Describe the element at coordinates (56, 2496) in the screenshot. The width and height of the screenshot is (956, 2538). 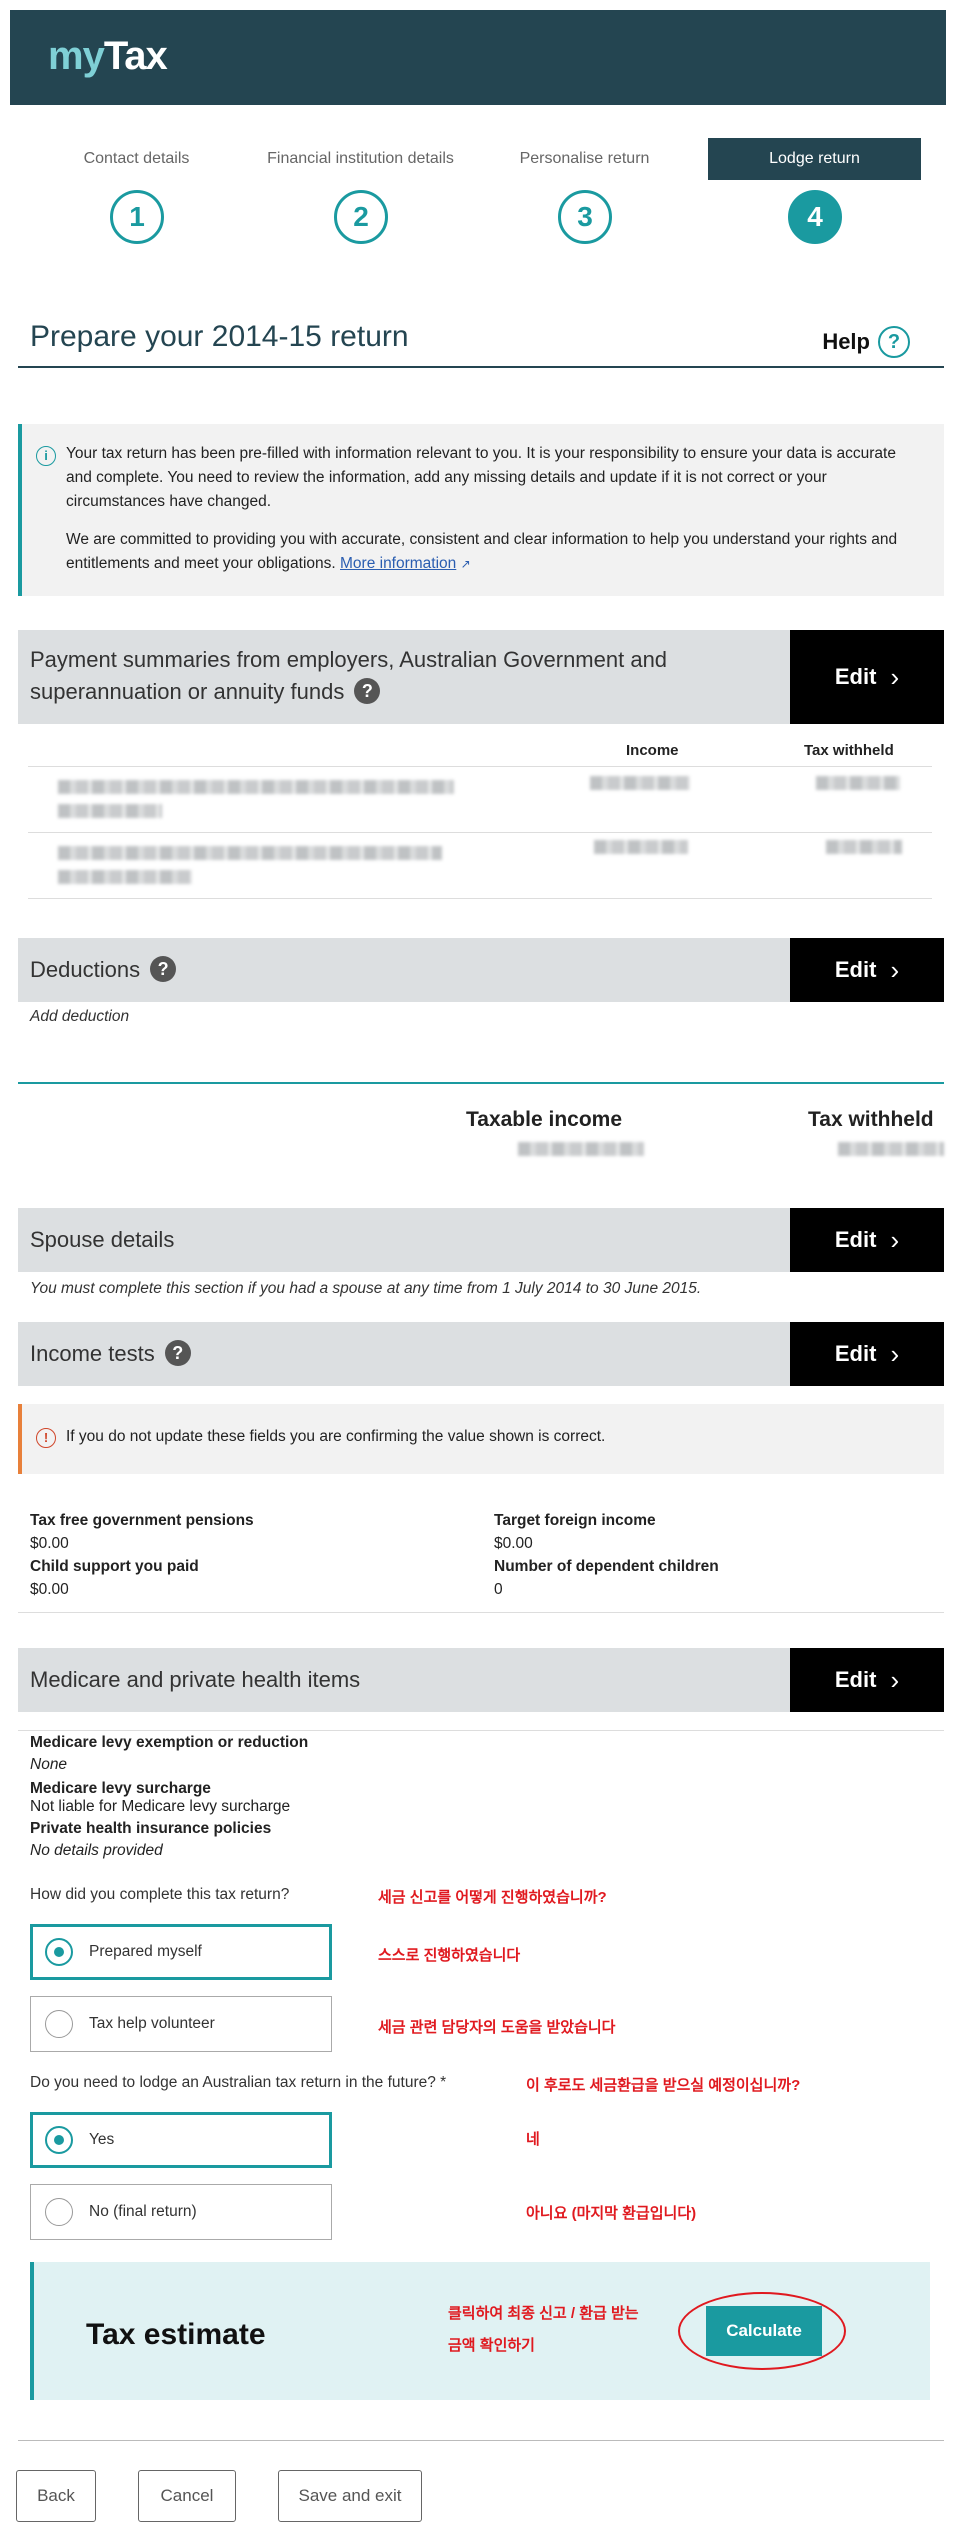
I see `back-button: Back` at that location.